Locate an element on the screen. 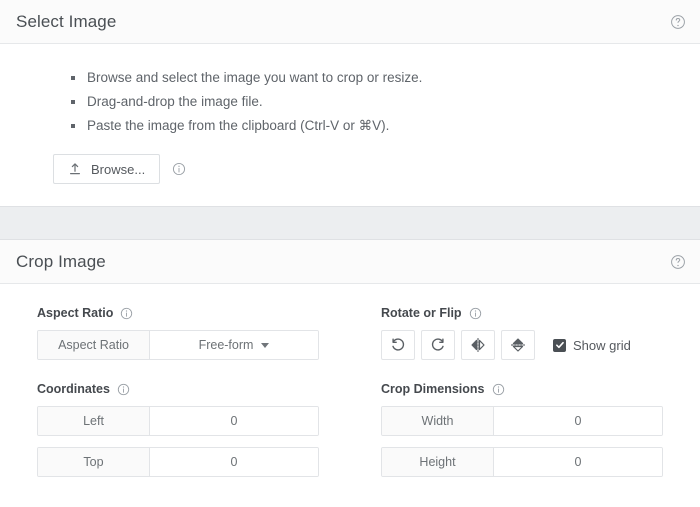 This screenshot has width=700, height=507. aspect-ratio-label: Aspect Ratio is located at coordinates (75, 313).